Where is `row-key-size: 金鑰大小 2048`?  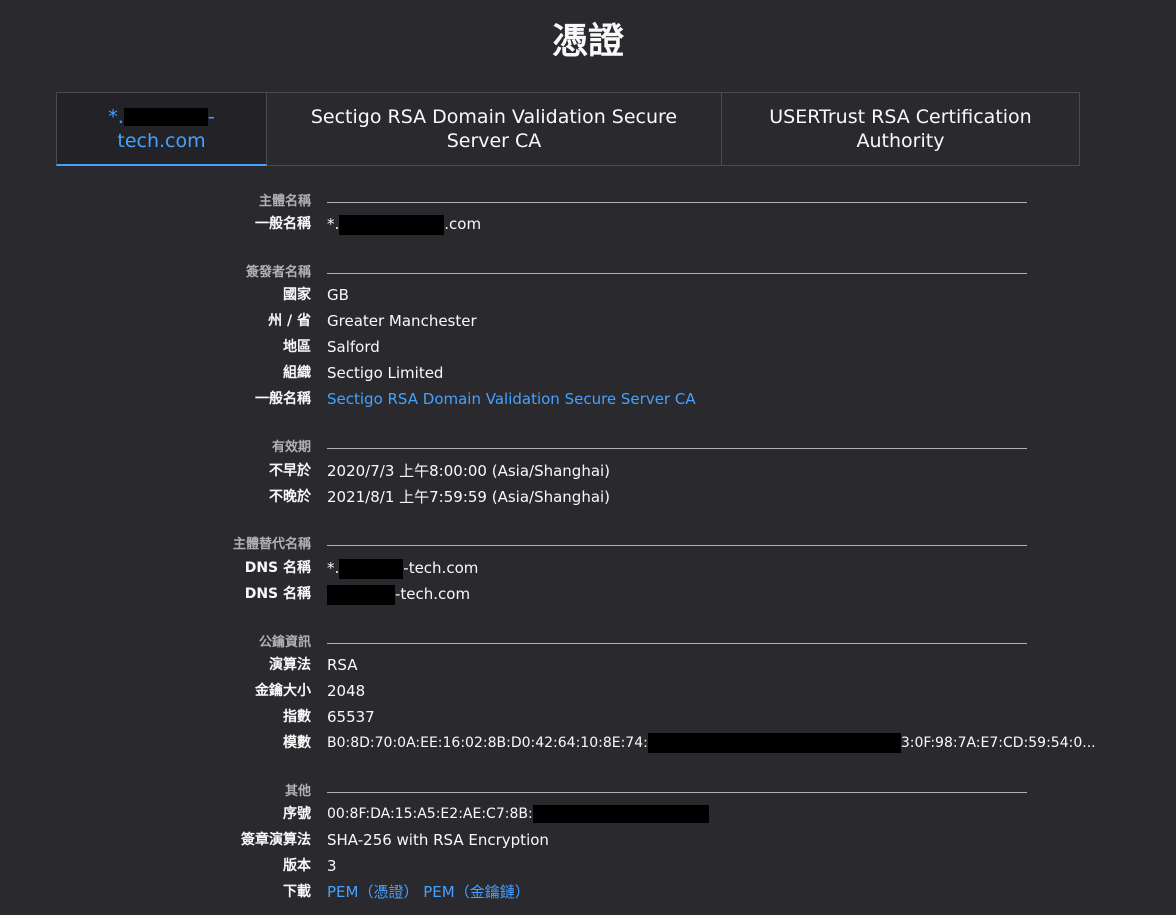
row-key-size: 金鑰大小 2048 is located at coordinates (588, 691).